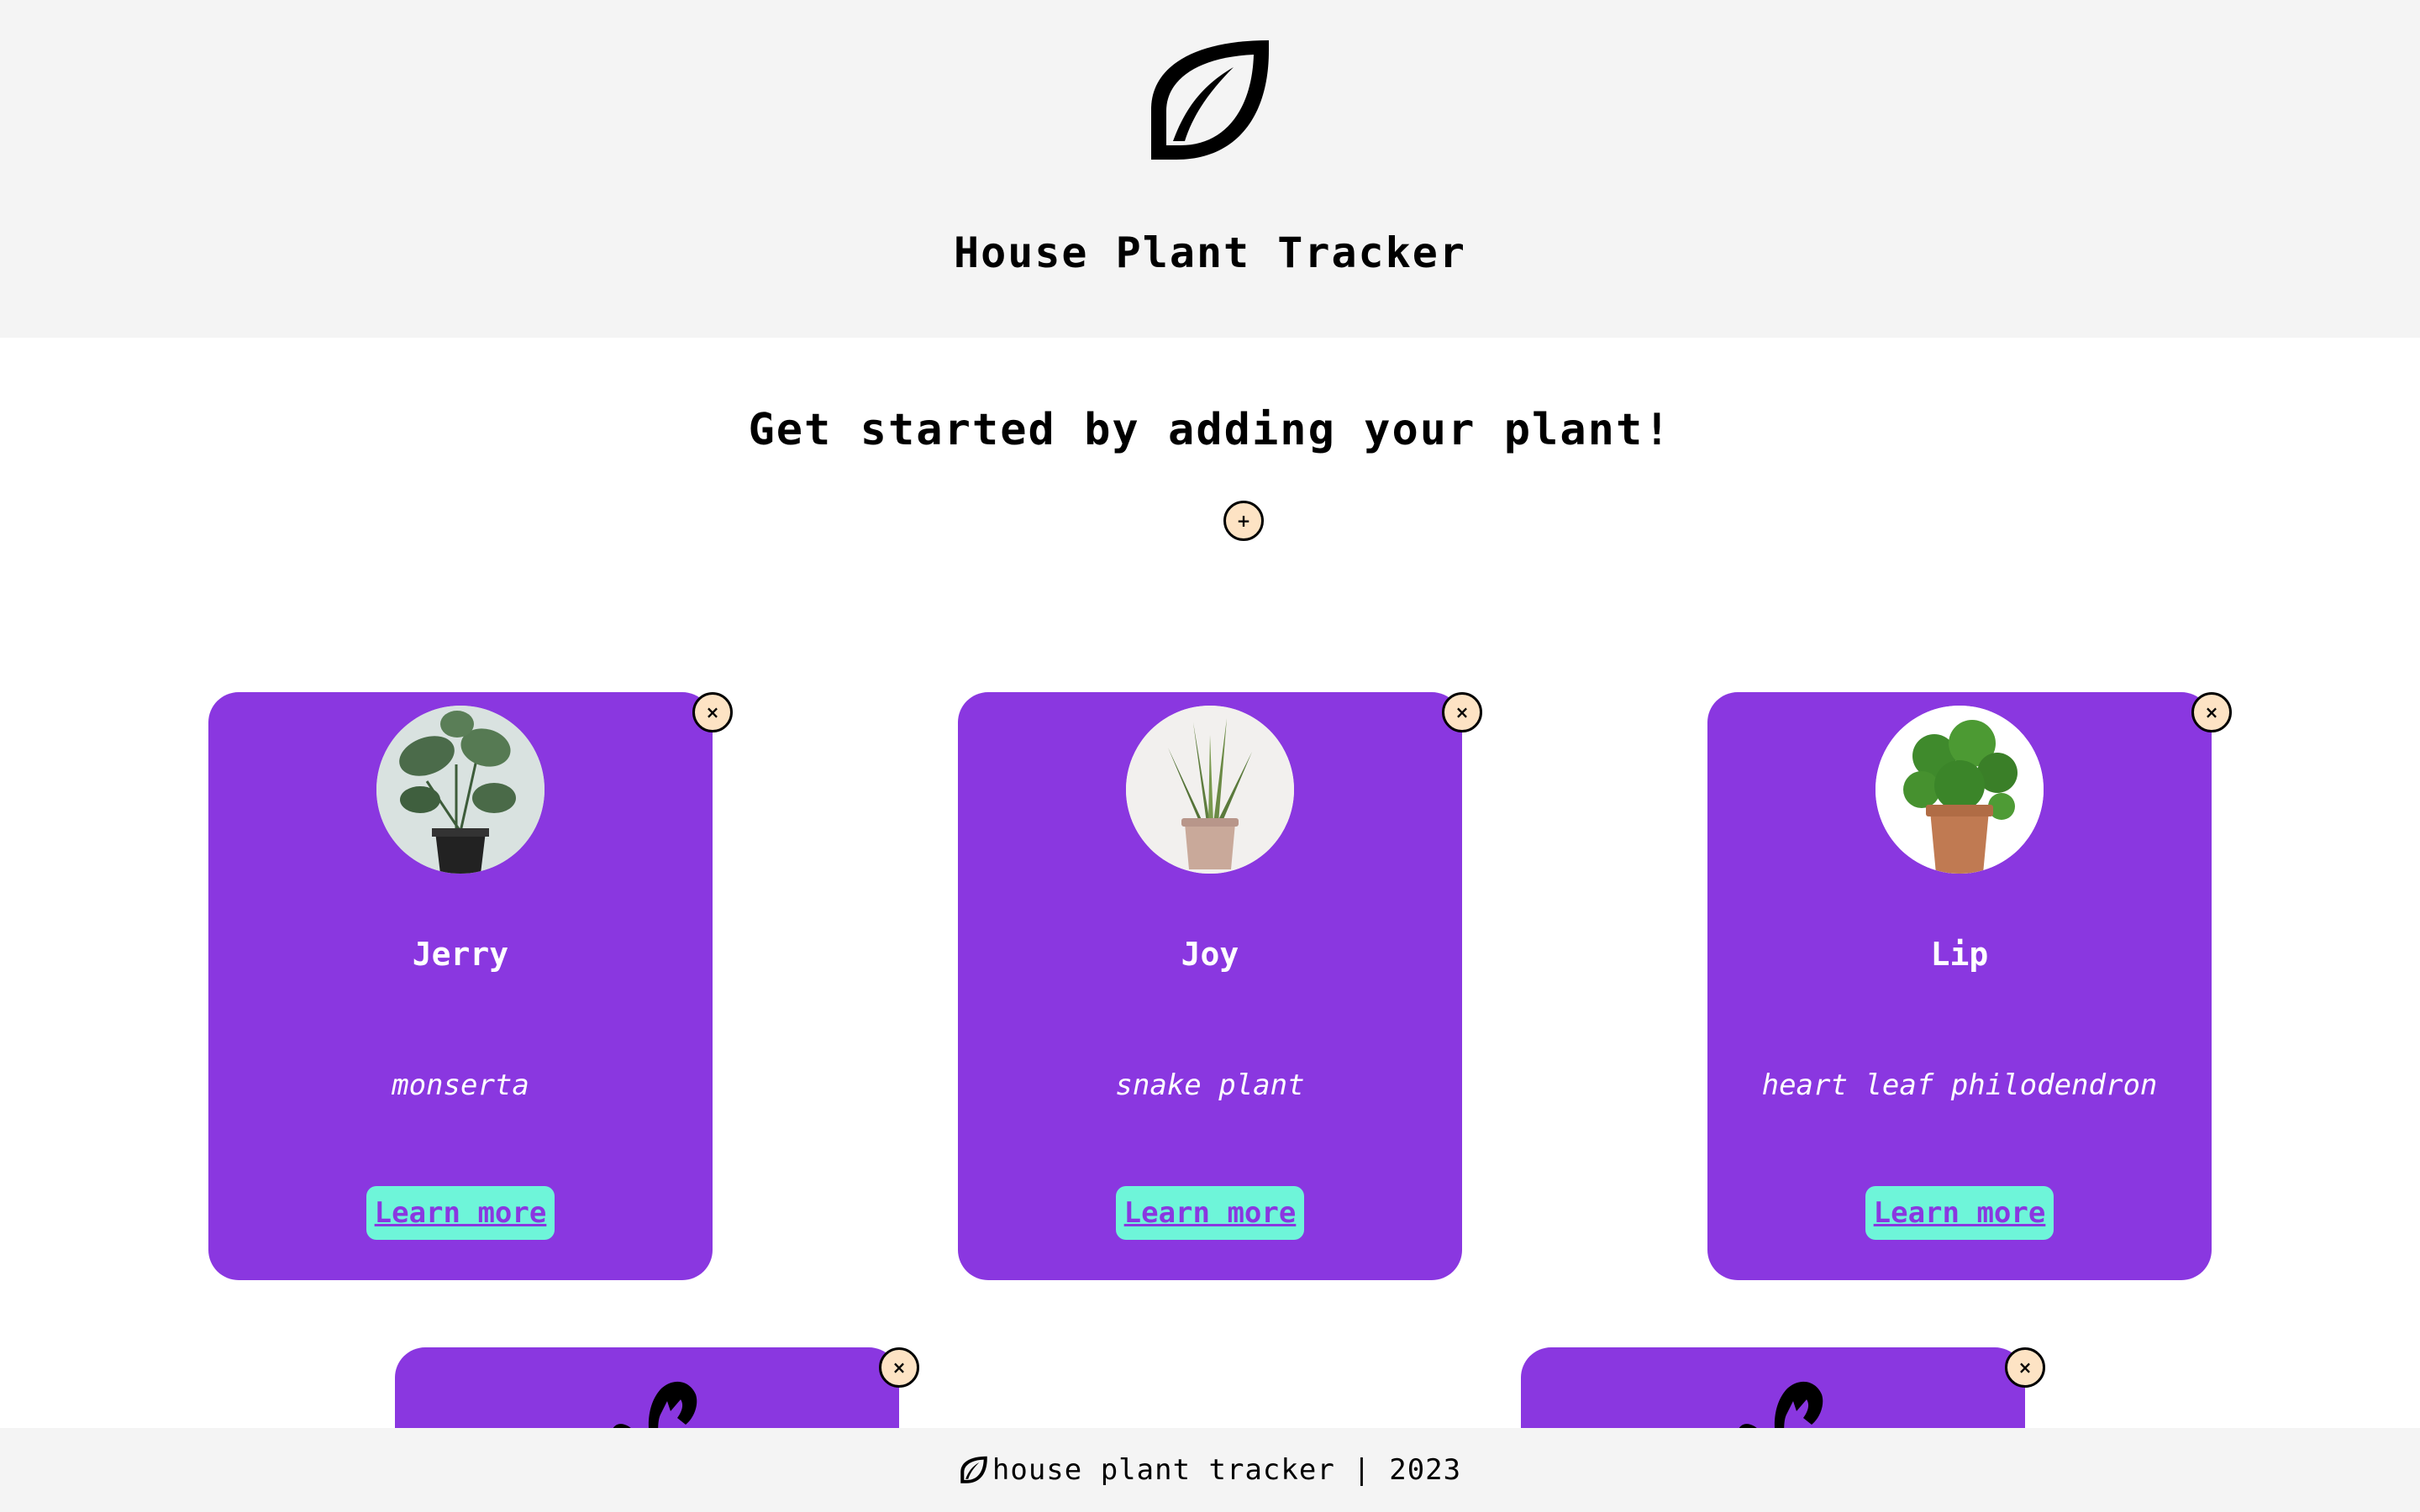 The image size is (2420, 1512). I want to click on philodendron-photo, so click(1960, 790).